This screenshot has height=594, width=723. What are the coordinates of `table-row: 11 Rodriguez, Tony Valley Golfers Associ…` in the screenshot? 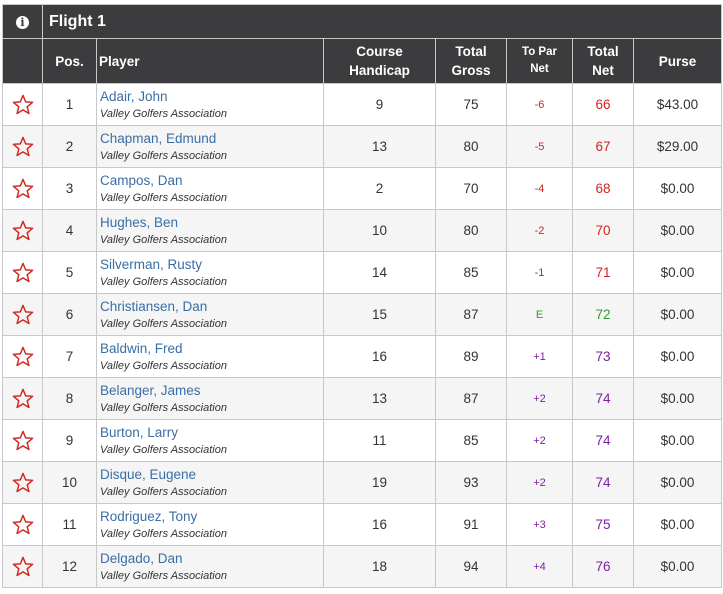 It's located at (362, 524).